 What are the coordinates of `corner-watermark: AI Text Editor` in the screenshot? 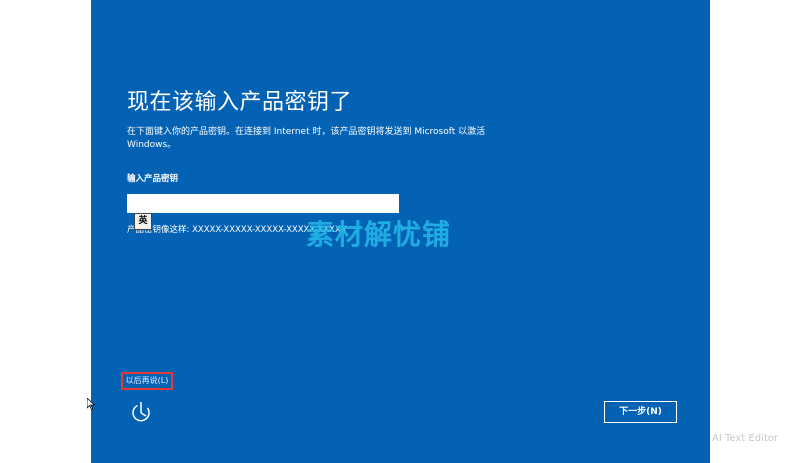 It's located at (745, 438).